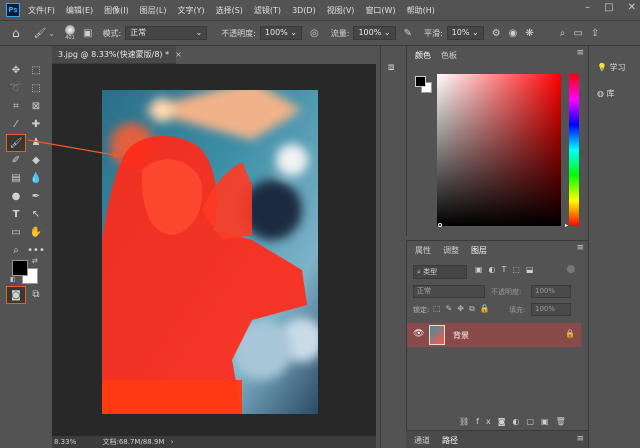 This screenshot has width=640, height=448. I want to click on hand-tool-icon: ✋, so click(36, 233).